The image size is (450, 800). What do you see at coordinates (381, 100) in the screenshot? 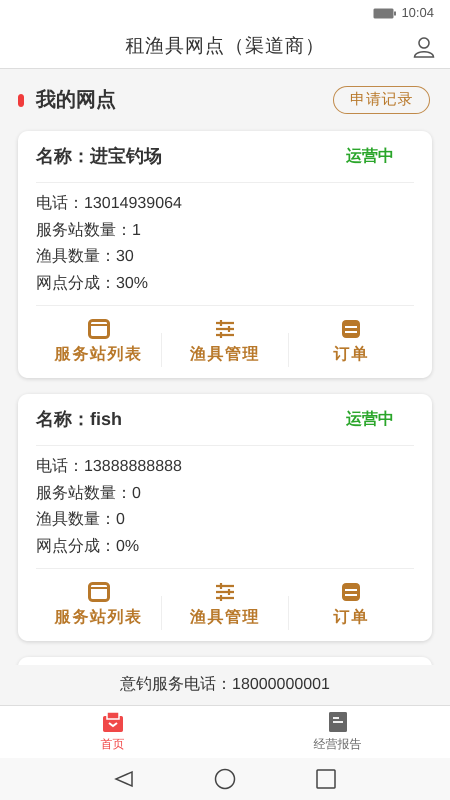
I see `apply-records-button: 申请记录` at bounding box center [381, 100].